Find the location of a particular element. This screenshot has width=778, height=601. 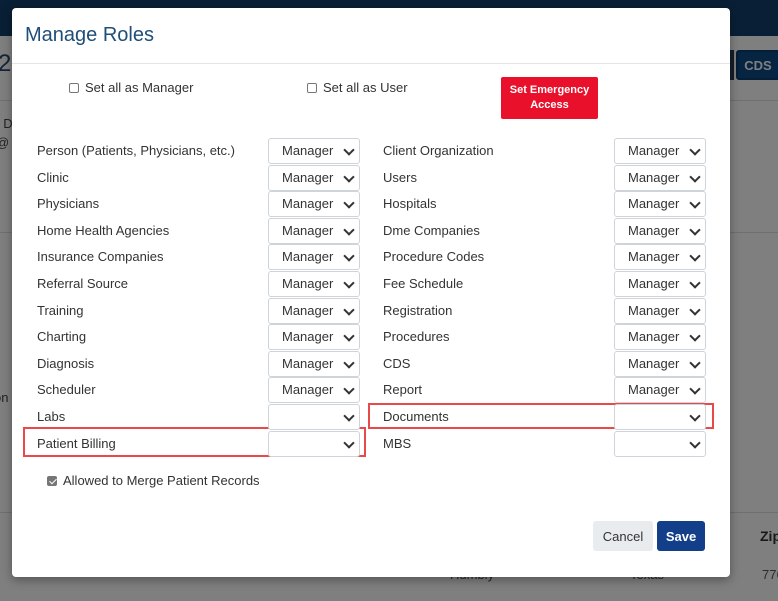

role-select-procedure-codes: Manager is located at coordinates (660, 257).